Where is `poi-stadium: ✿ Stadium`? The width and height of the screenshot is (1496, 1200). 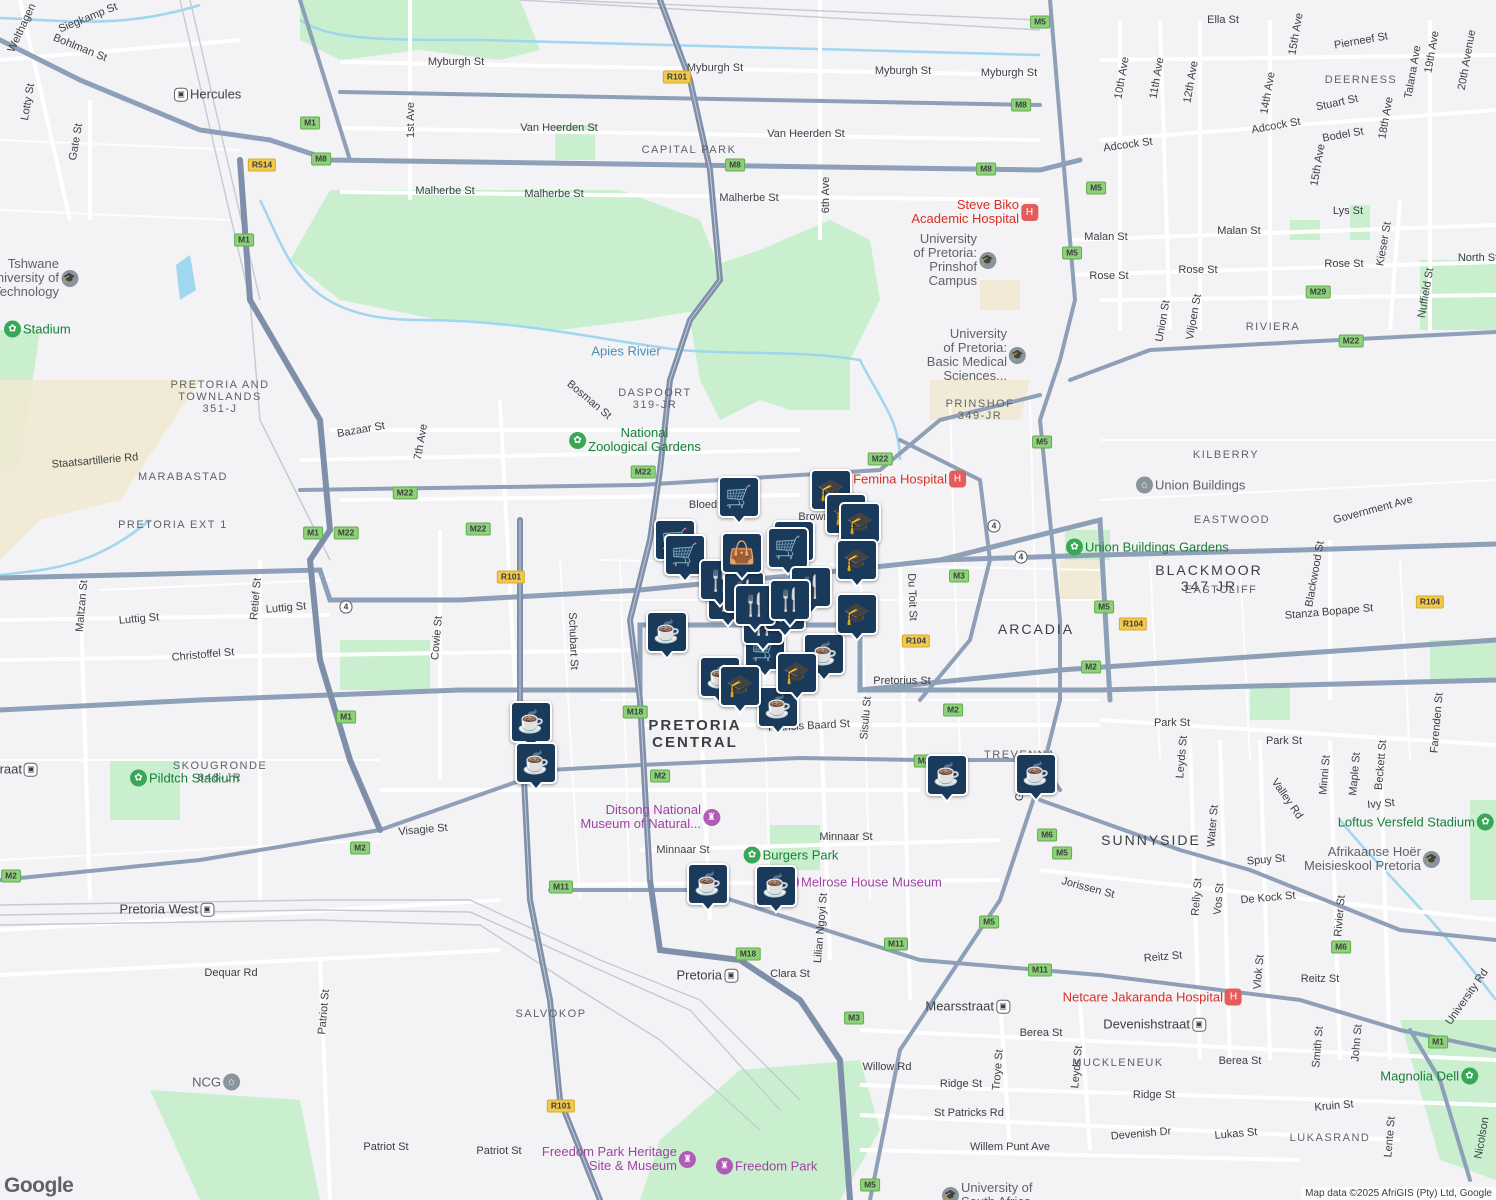 poi-stadium: ✿ Stadium is located at coordinates (36, 329).